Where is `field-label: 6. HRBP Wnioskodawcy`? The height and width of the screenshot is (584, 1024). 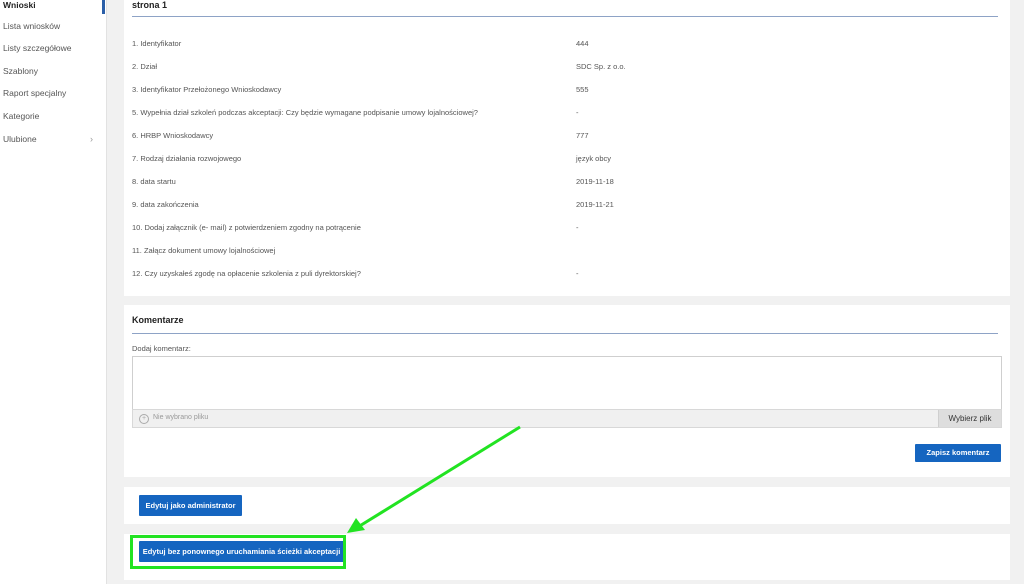
field-label: 6. HRBP Wnioskodawcy is located at coordinates (173, 135).